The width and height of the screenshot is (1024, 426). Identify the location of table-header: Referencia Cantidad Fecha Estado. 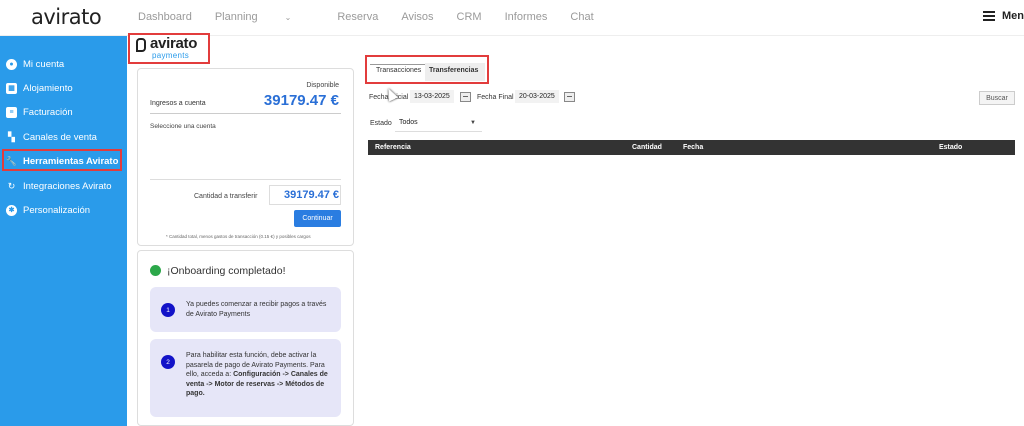
(691, 147).